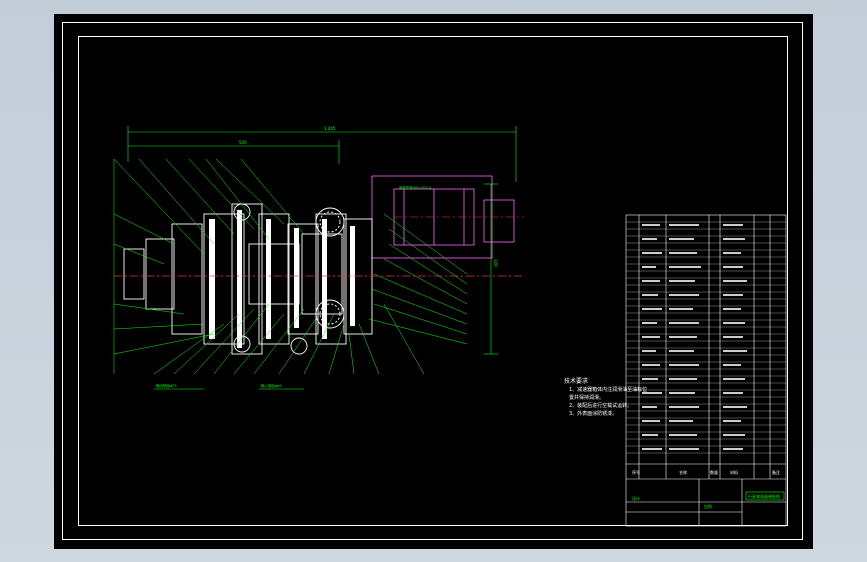  What do you see at coordinates (271, 385) in the screenshot?
I see `input-shaft-callout: 输入轴径φ40` at bounding box center [271, 385].